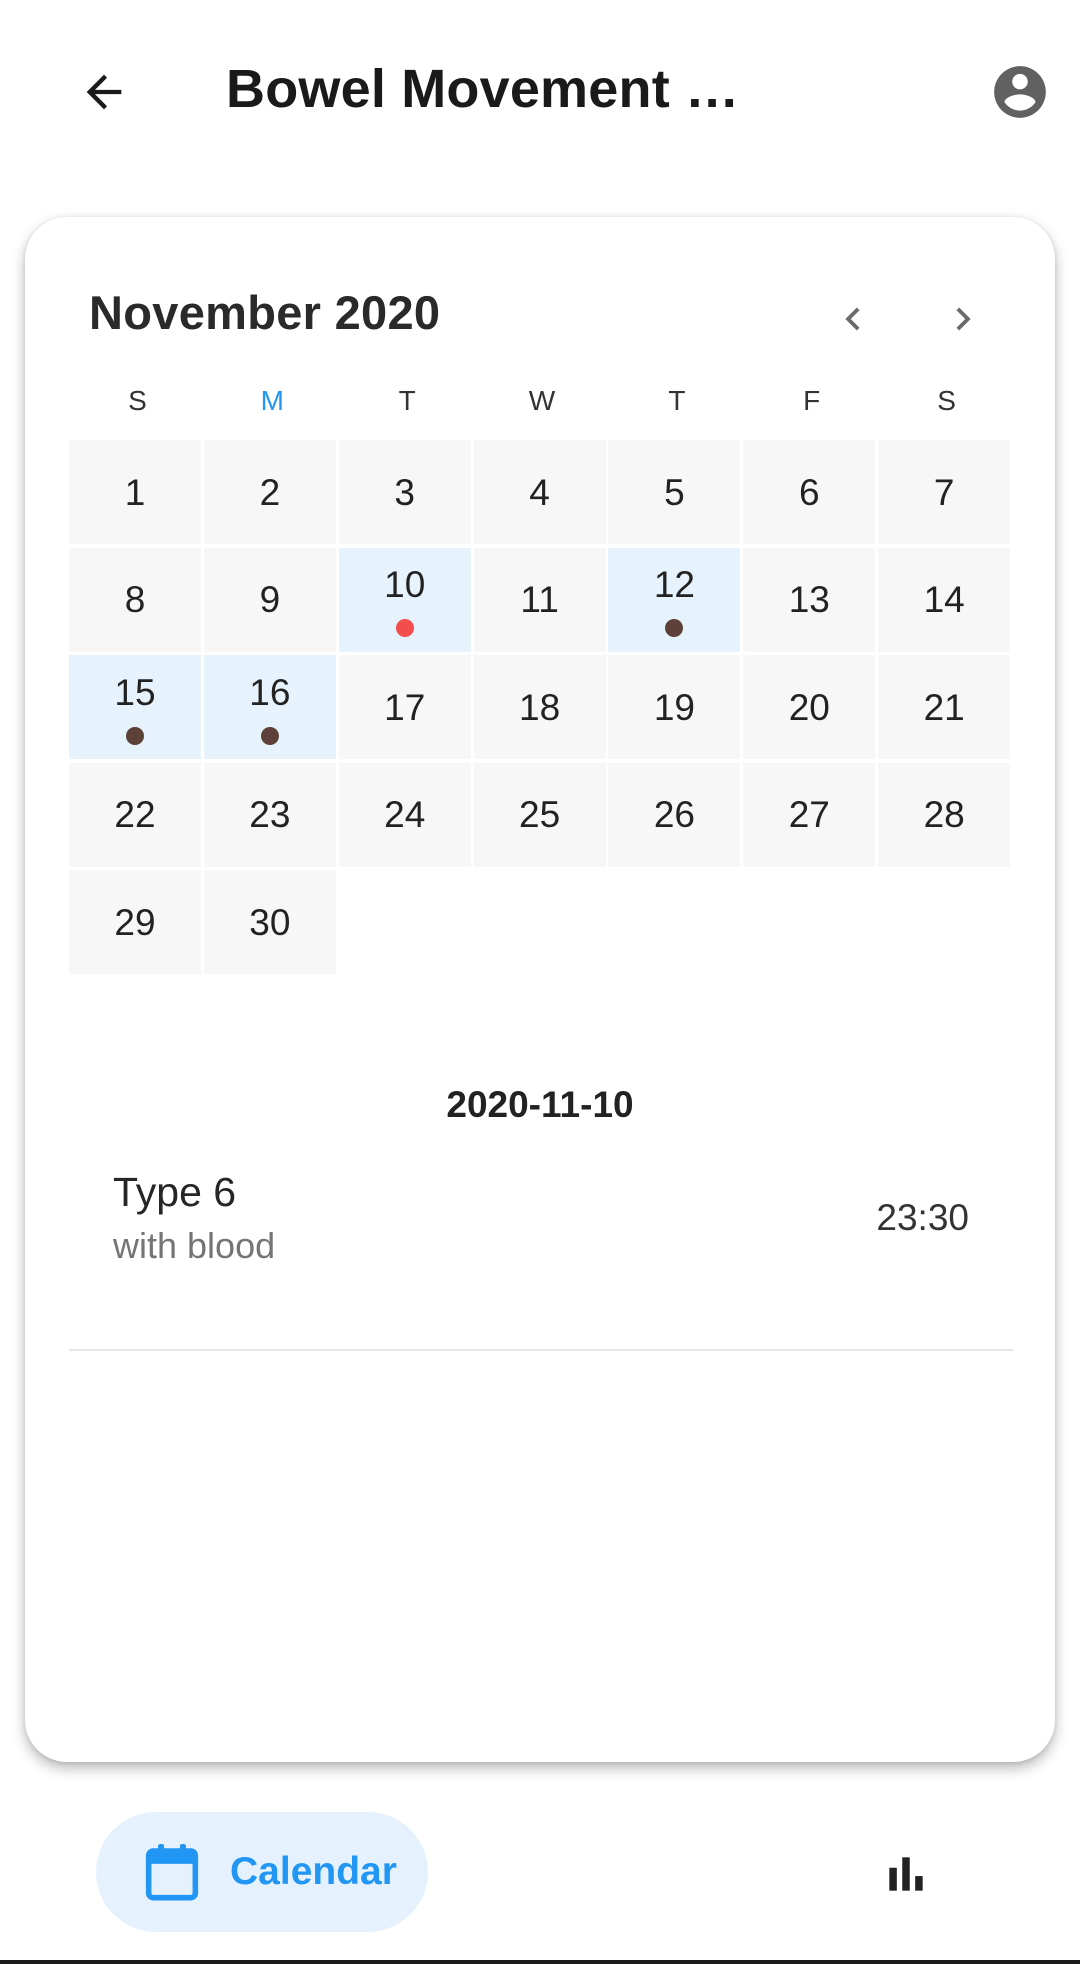 This screenshot has width=1080, height=1964. I want to click on day-number: 26, so click(674, 814).